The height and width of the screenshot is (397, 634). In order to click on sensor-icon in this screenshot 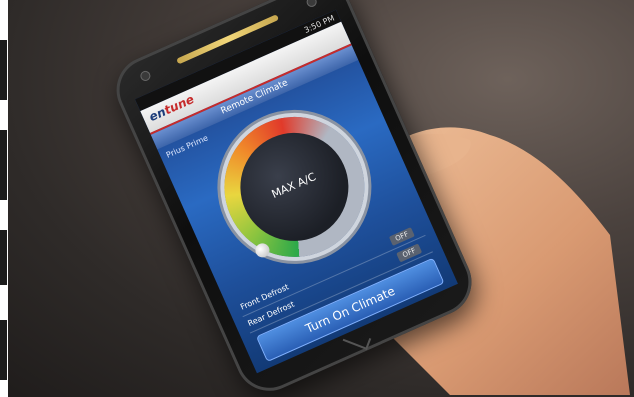, I will do `click(312, 4)`.